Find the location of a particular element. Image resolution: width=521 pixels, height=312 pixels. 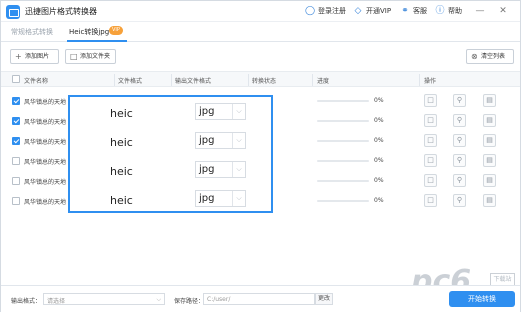

active-tab-indicator is located at coordinates (97, 41).